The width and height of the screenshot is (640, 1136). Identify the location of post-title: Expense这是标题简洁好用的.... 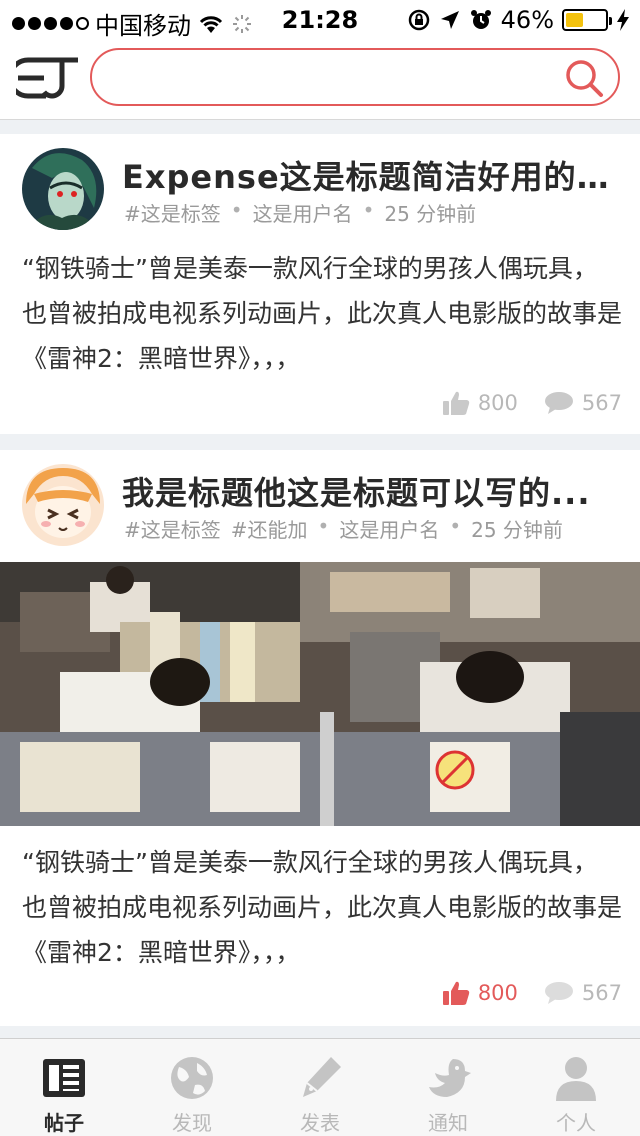
(367, 175).